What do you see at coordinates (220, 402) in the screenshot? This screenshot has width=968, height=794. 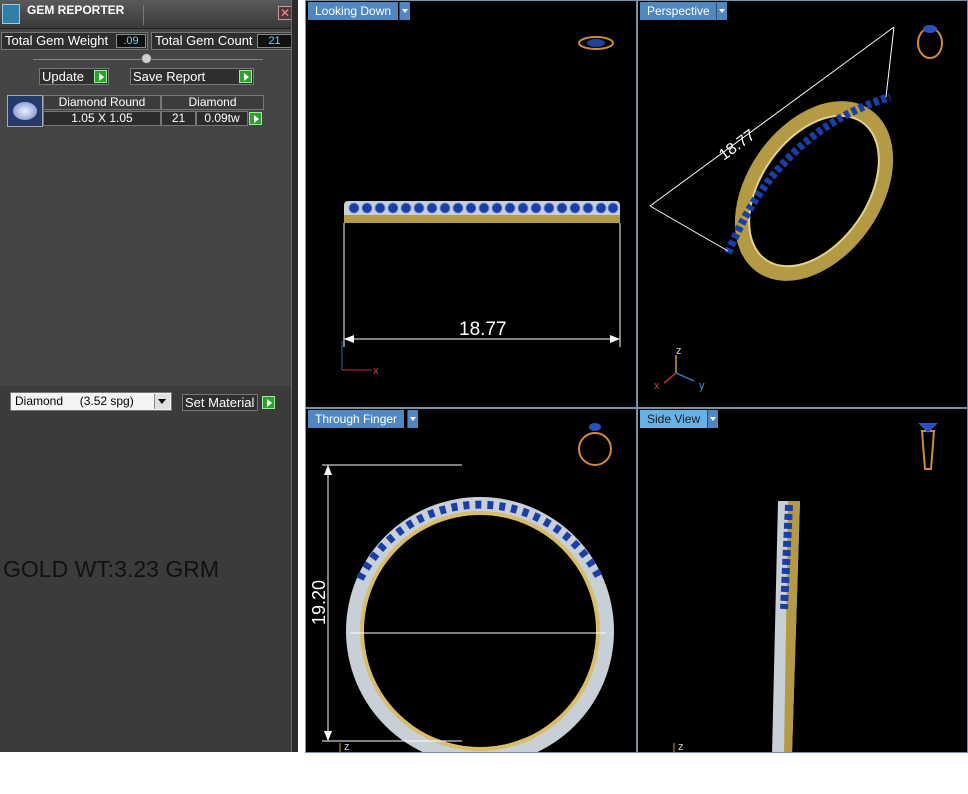 I see `set-material-label: Set Material` at bounding box center [220, 402].